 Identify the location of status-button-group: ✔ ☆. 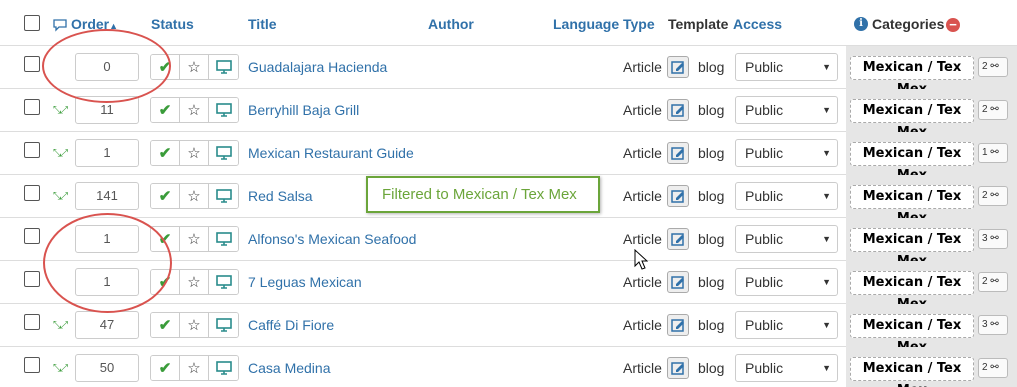
(194, 368).